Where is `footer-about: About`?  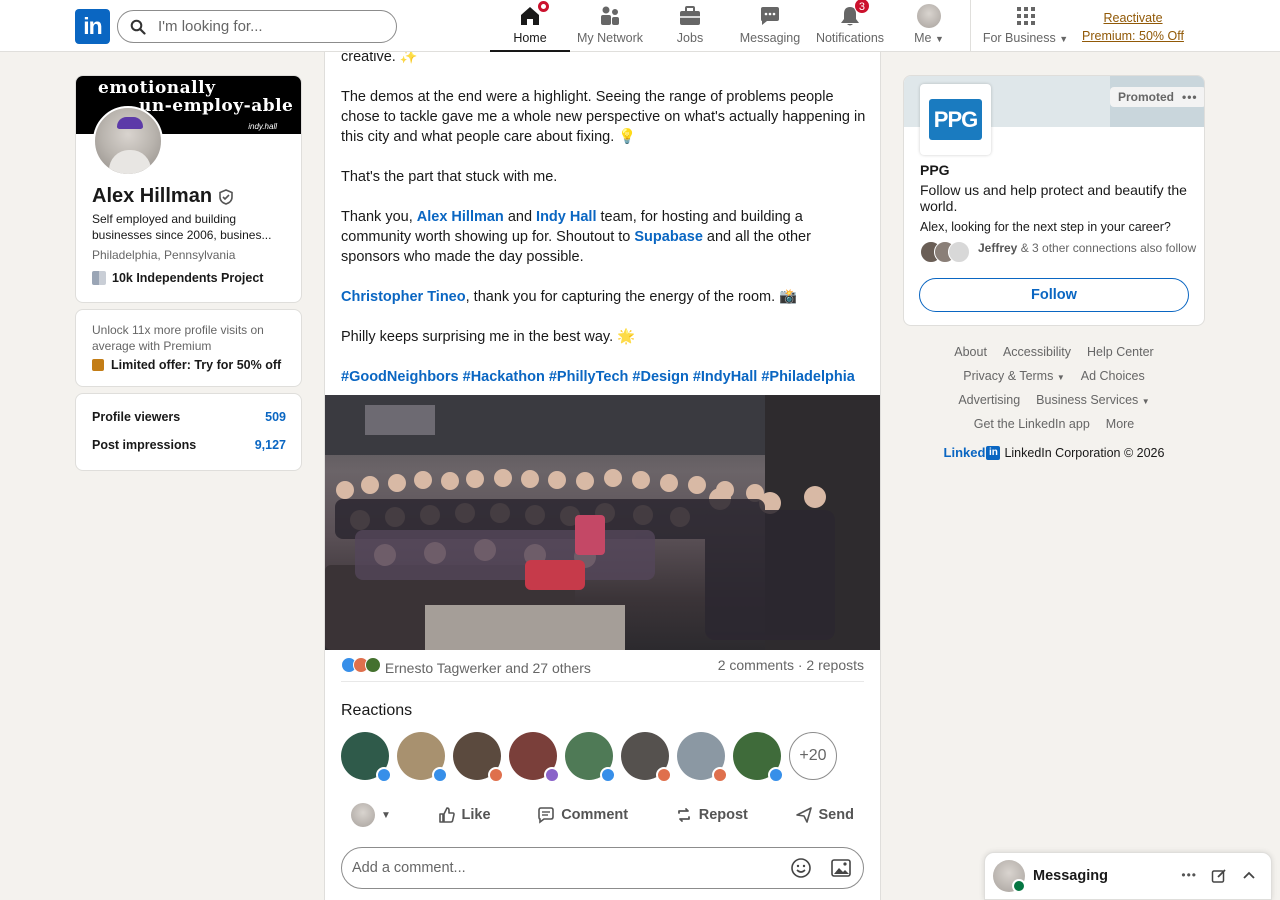
footer-about: About is located at coordinates (970, 352).